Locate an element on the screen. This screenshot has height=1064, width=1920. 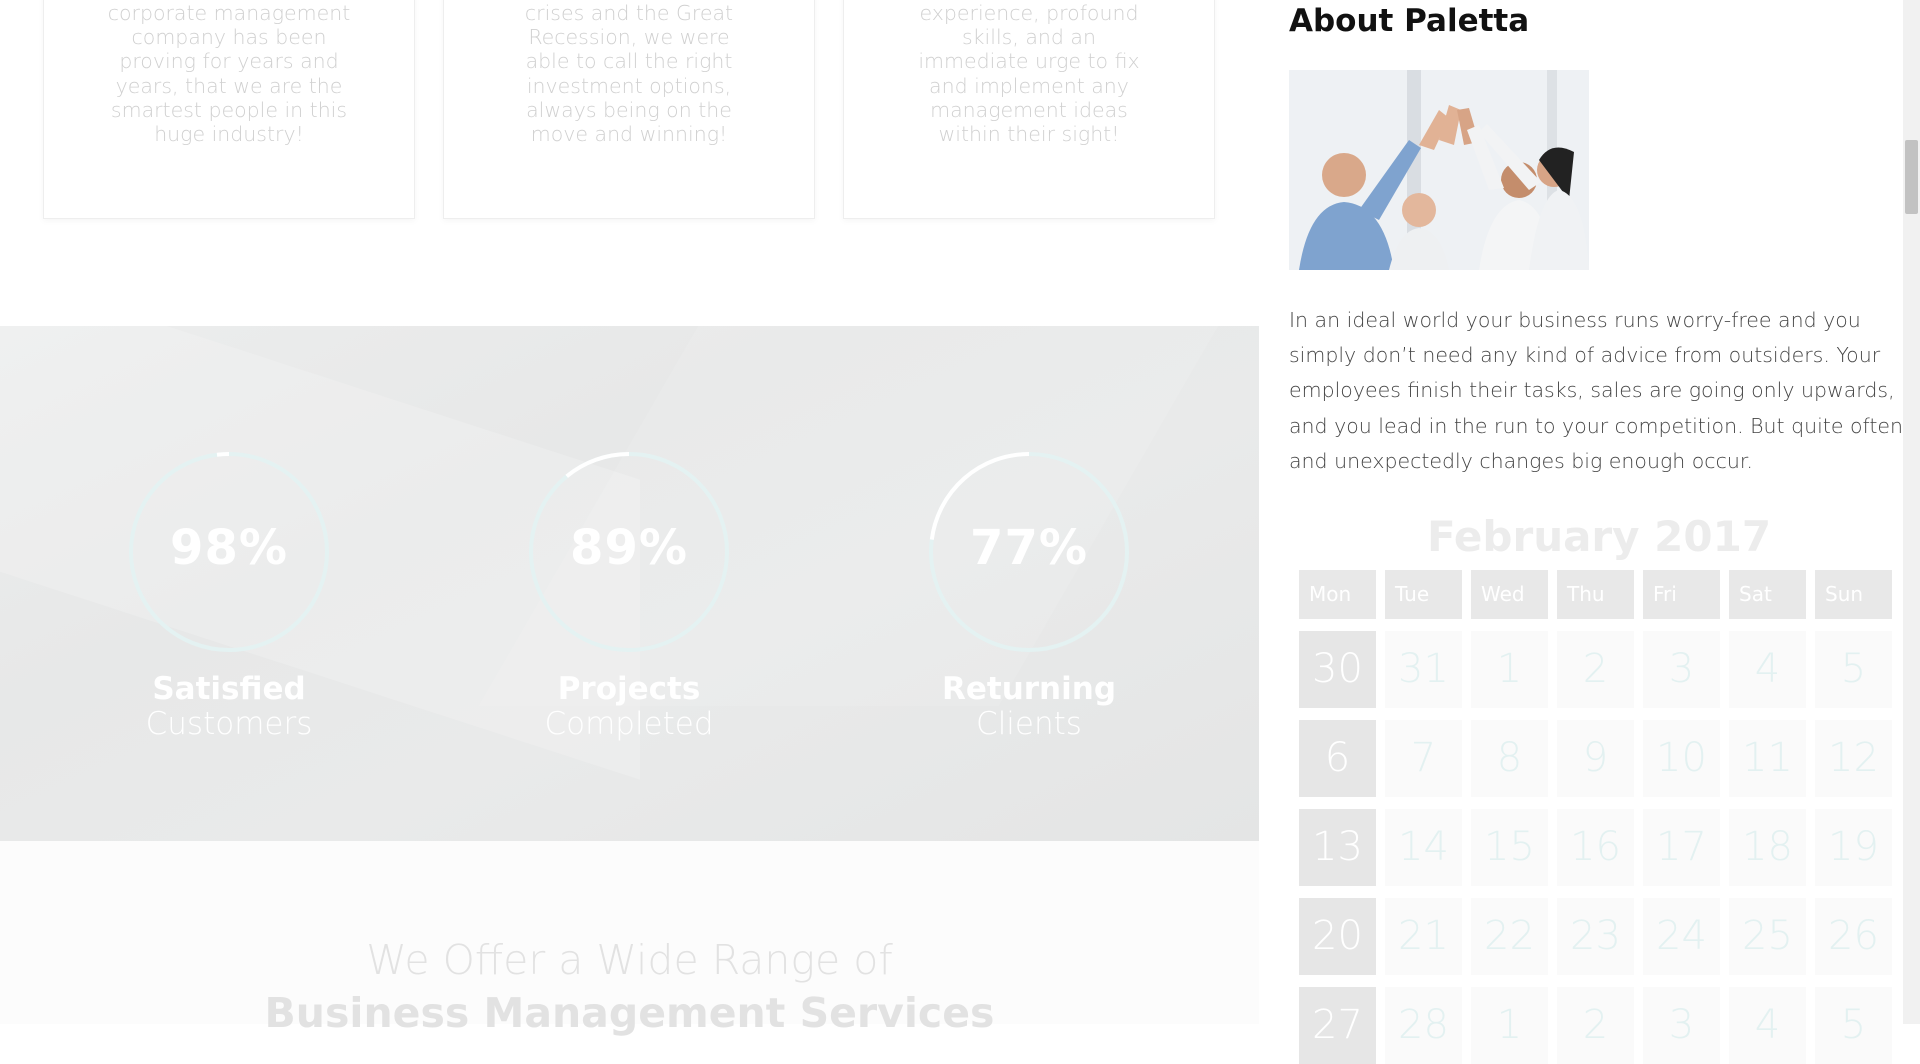
calendar-week-row: 30 31 1 2 3 4 5 is located at coordinates (1600, 669).